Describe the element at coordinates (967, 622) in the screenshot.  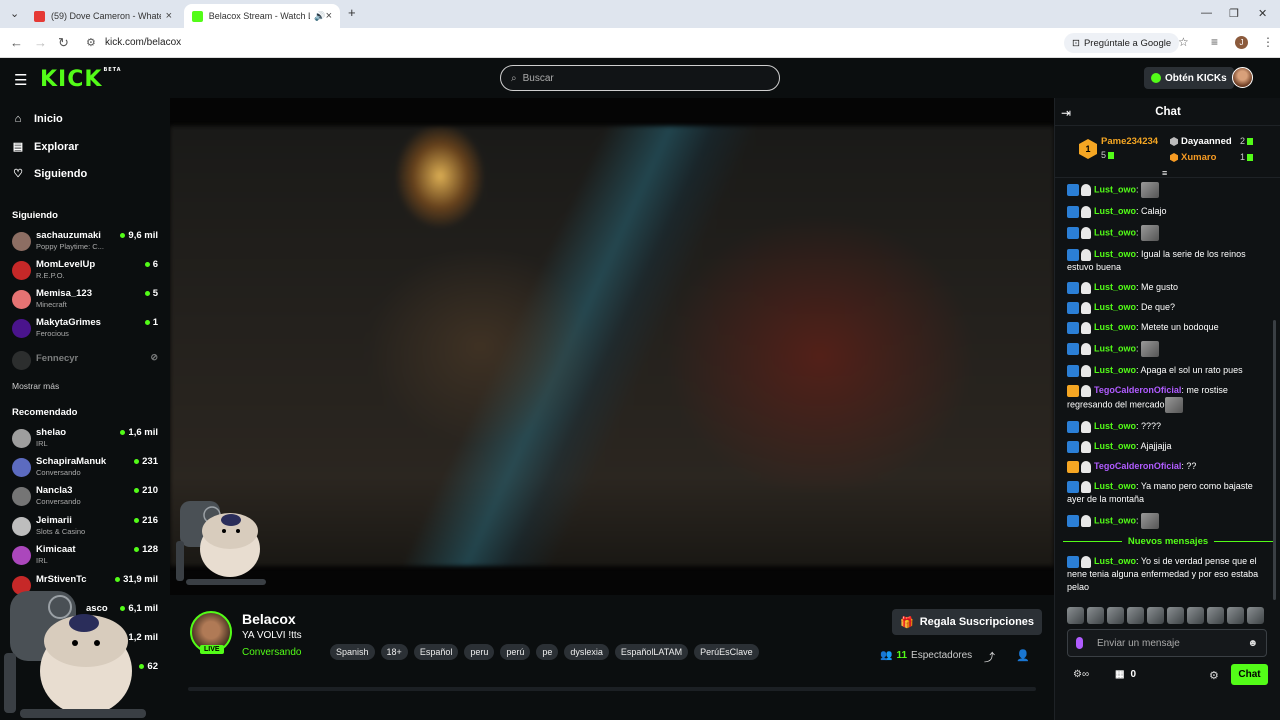
I see `gift-subscriptions-button: 🎁 Regala Suscripciones` at that location.